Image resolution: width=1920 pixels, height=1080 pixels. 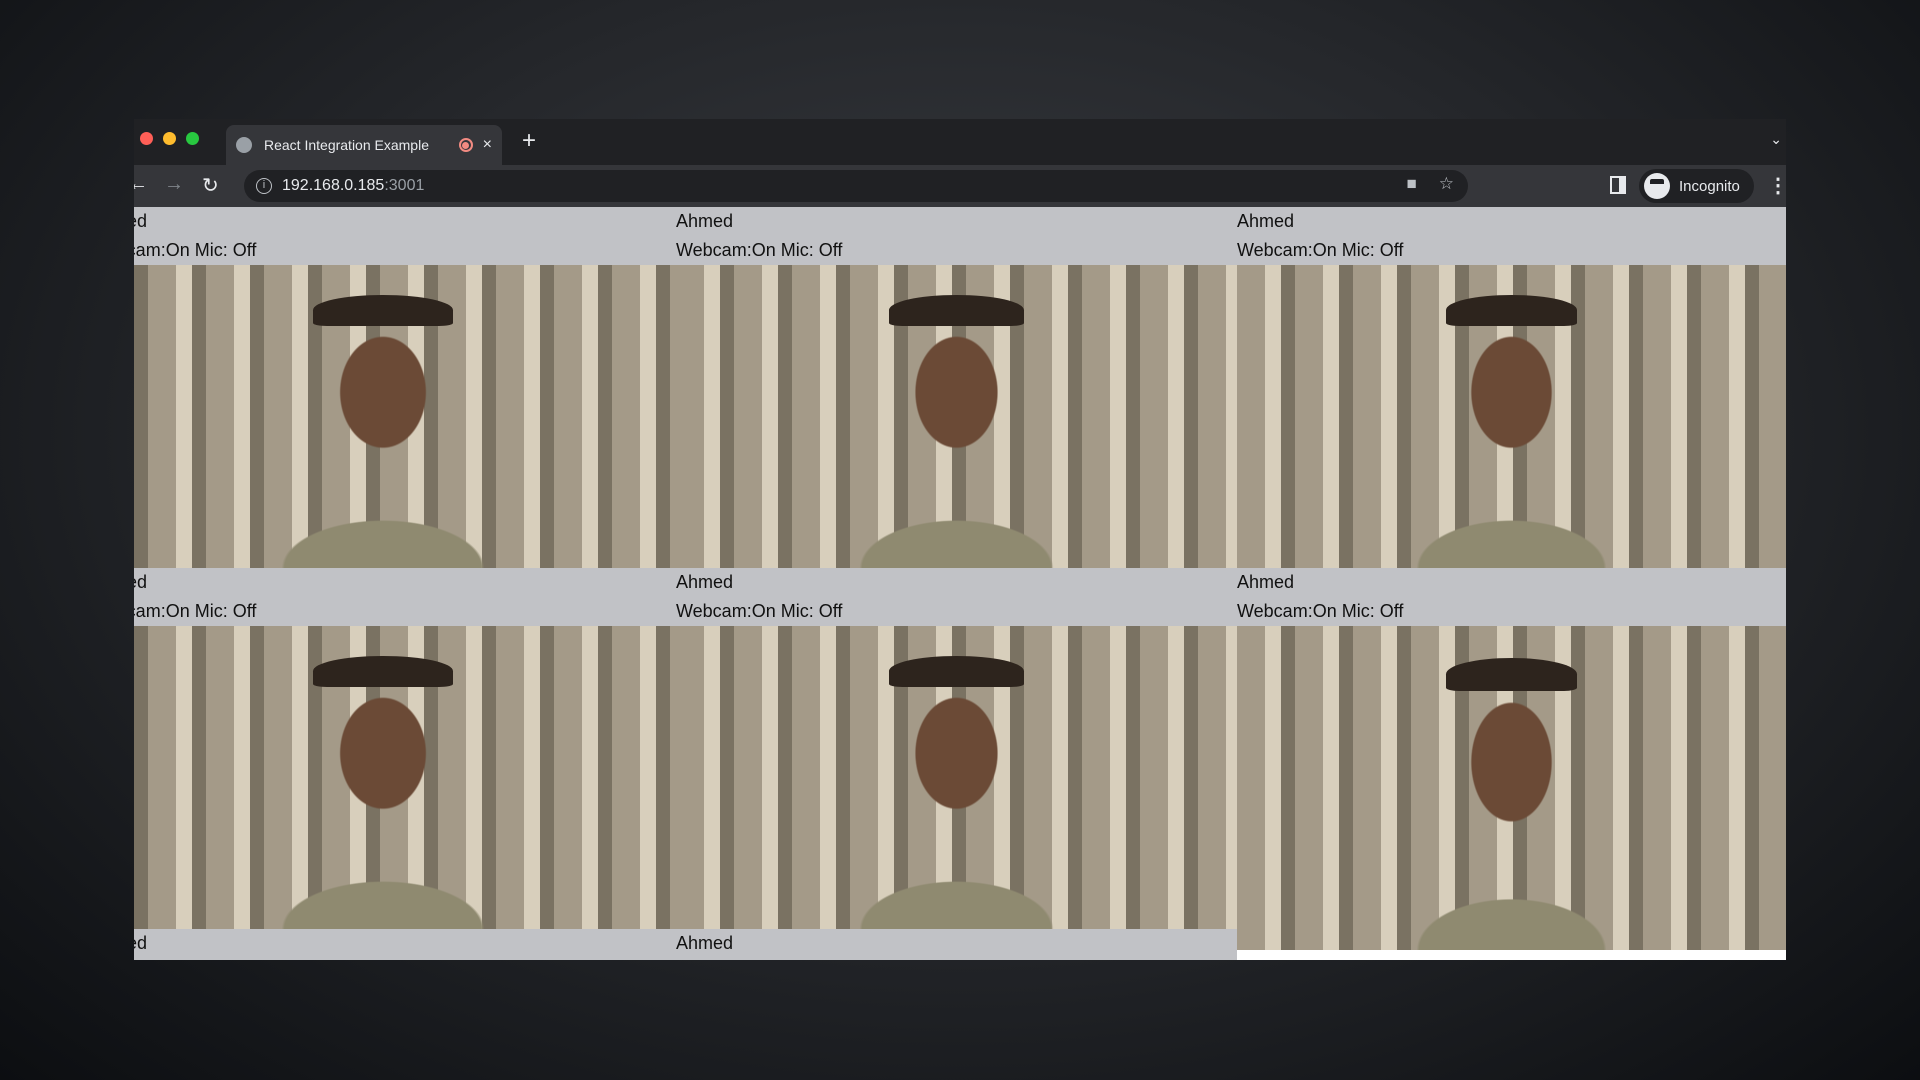 What do you see at coordinates (264, 186) in the screenshot?
I see `info-icon: i` at bounding box center [264, 186].